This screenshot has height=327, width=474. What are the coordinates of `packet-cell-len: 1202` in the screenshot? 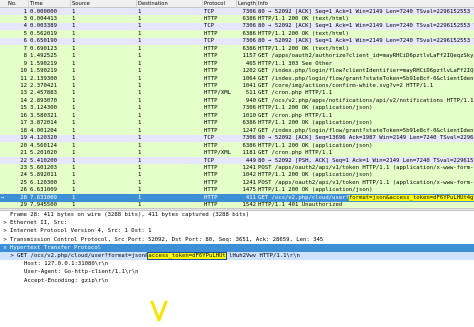 It's located at (249, 71).